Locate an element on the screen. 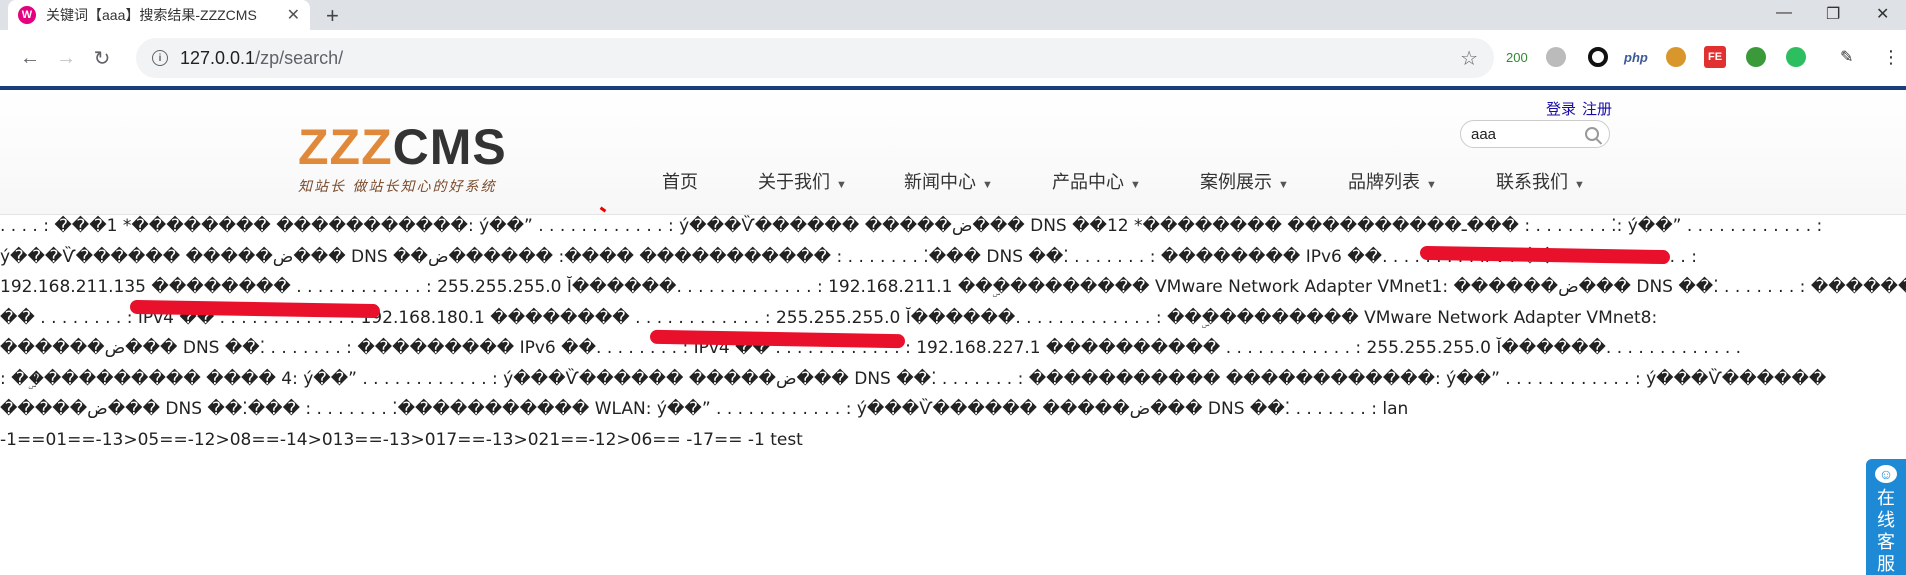 The width and height of the screenshot is (1906, 575). site-favicon-icon: W is located at coordinates (27, 15).